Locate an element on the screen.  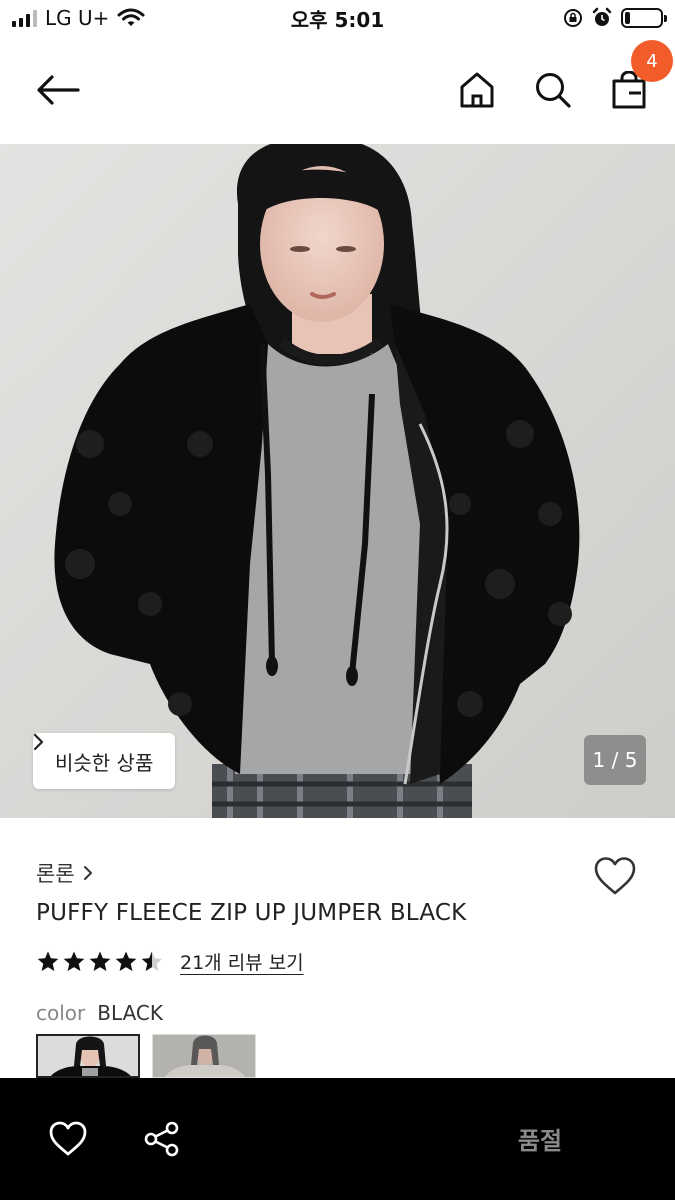
color-thumbnail-other is located at coordinates (204, 1056).